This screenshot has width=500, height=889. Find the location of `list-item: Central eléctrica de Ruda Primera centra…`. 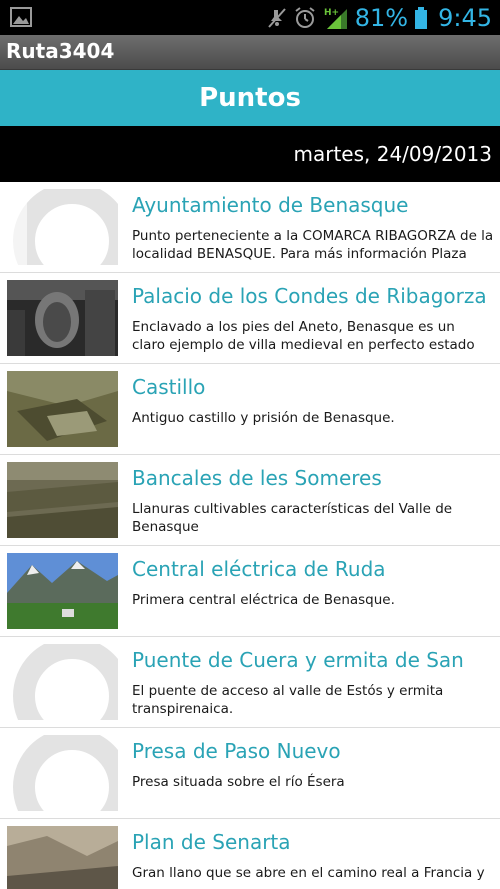

list-item: Central eléctrica de Ruda Primera centra… is located at coordinates (250, 591).